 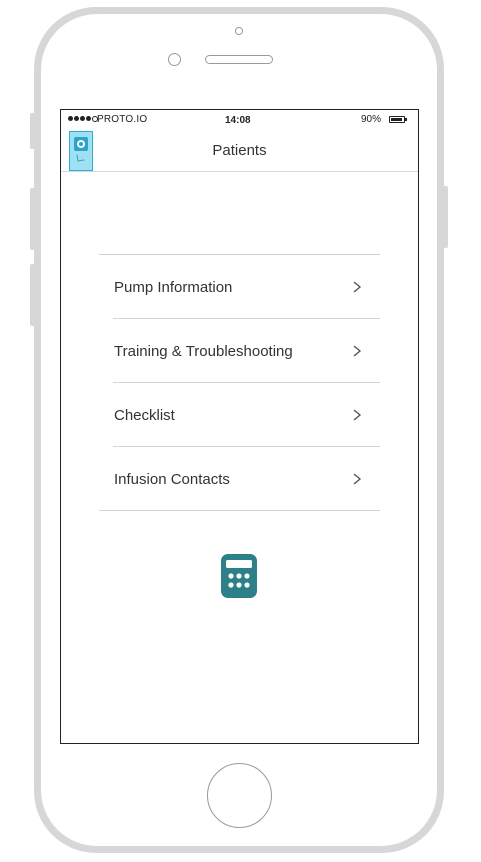 I want to click on earpiece-speaker, so click(x=239, y=59).